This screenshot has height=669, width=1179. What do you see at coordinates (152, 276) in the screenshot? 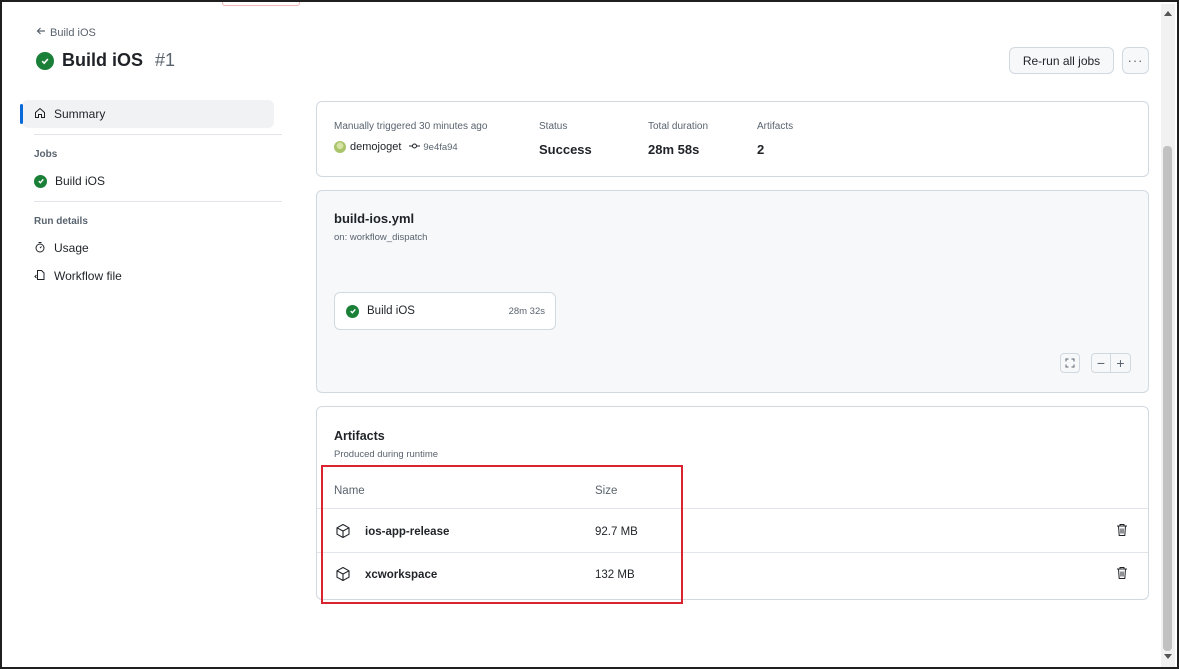
I see `sidebar-item-workflow-file: Workflow file` at bounding box center [152, 276].